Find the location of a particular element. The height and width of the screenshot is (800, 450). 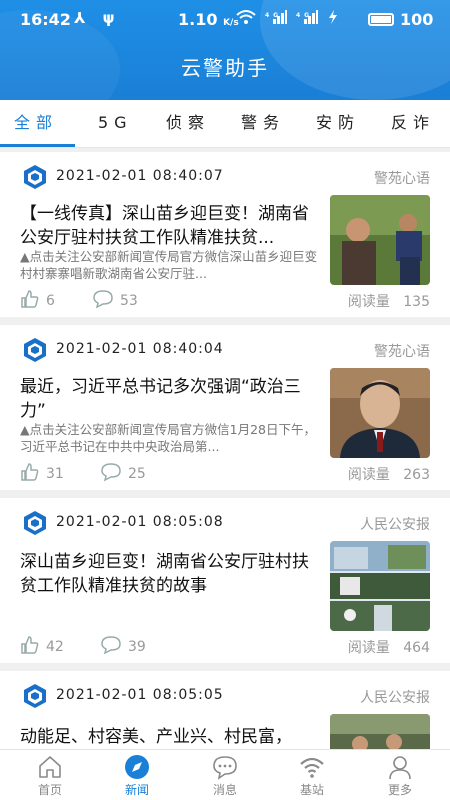

tab-recon: 侦察 is located at coordinates (188, 124).